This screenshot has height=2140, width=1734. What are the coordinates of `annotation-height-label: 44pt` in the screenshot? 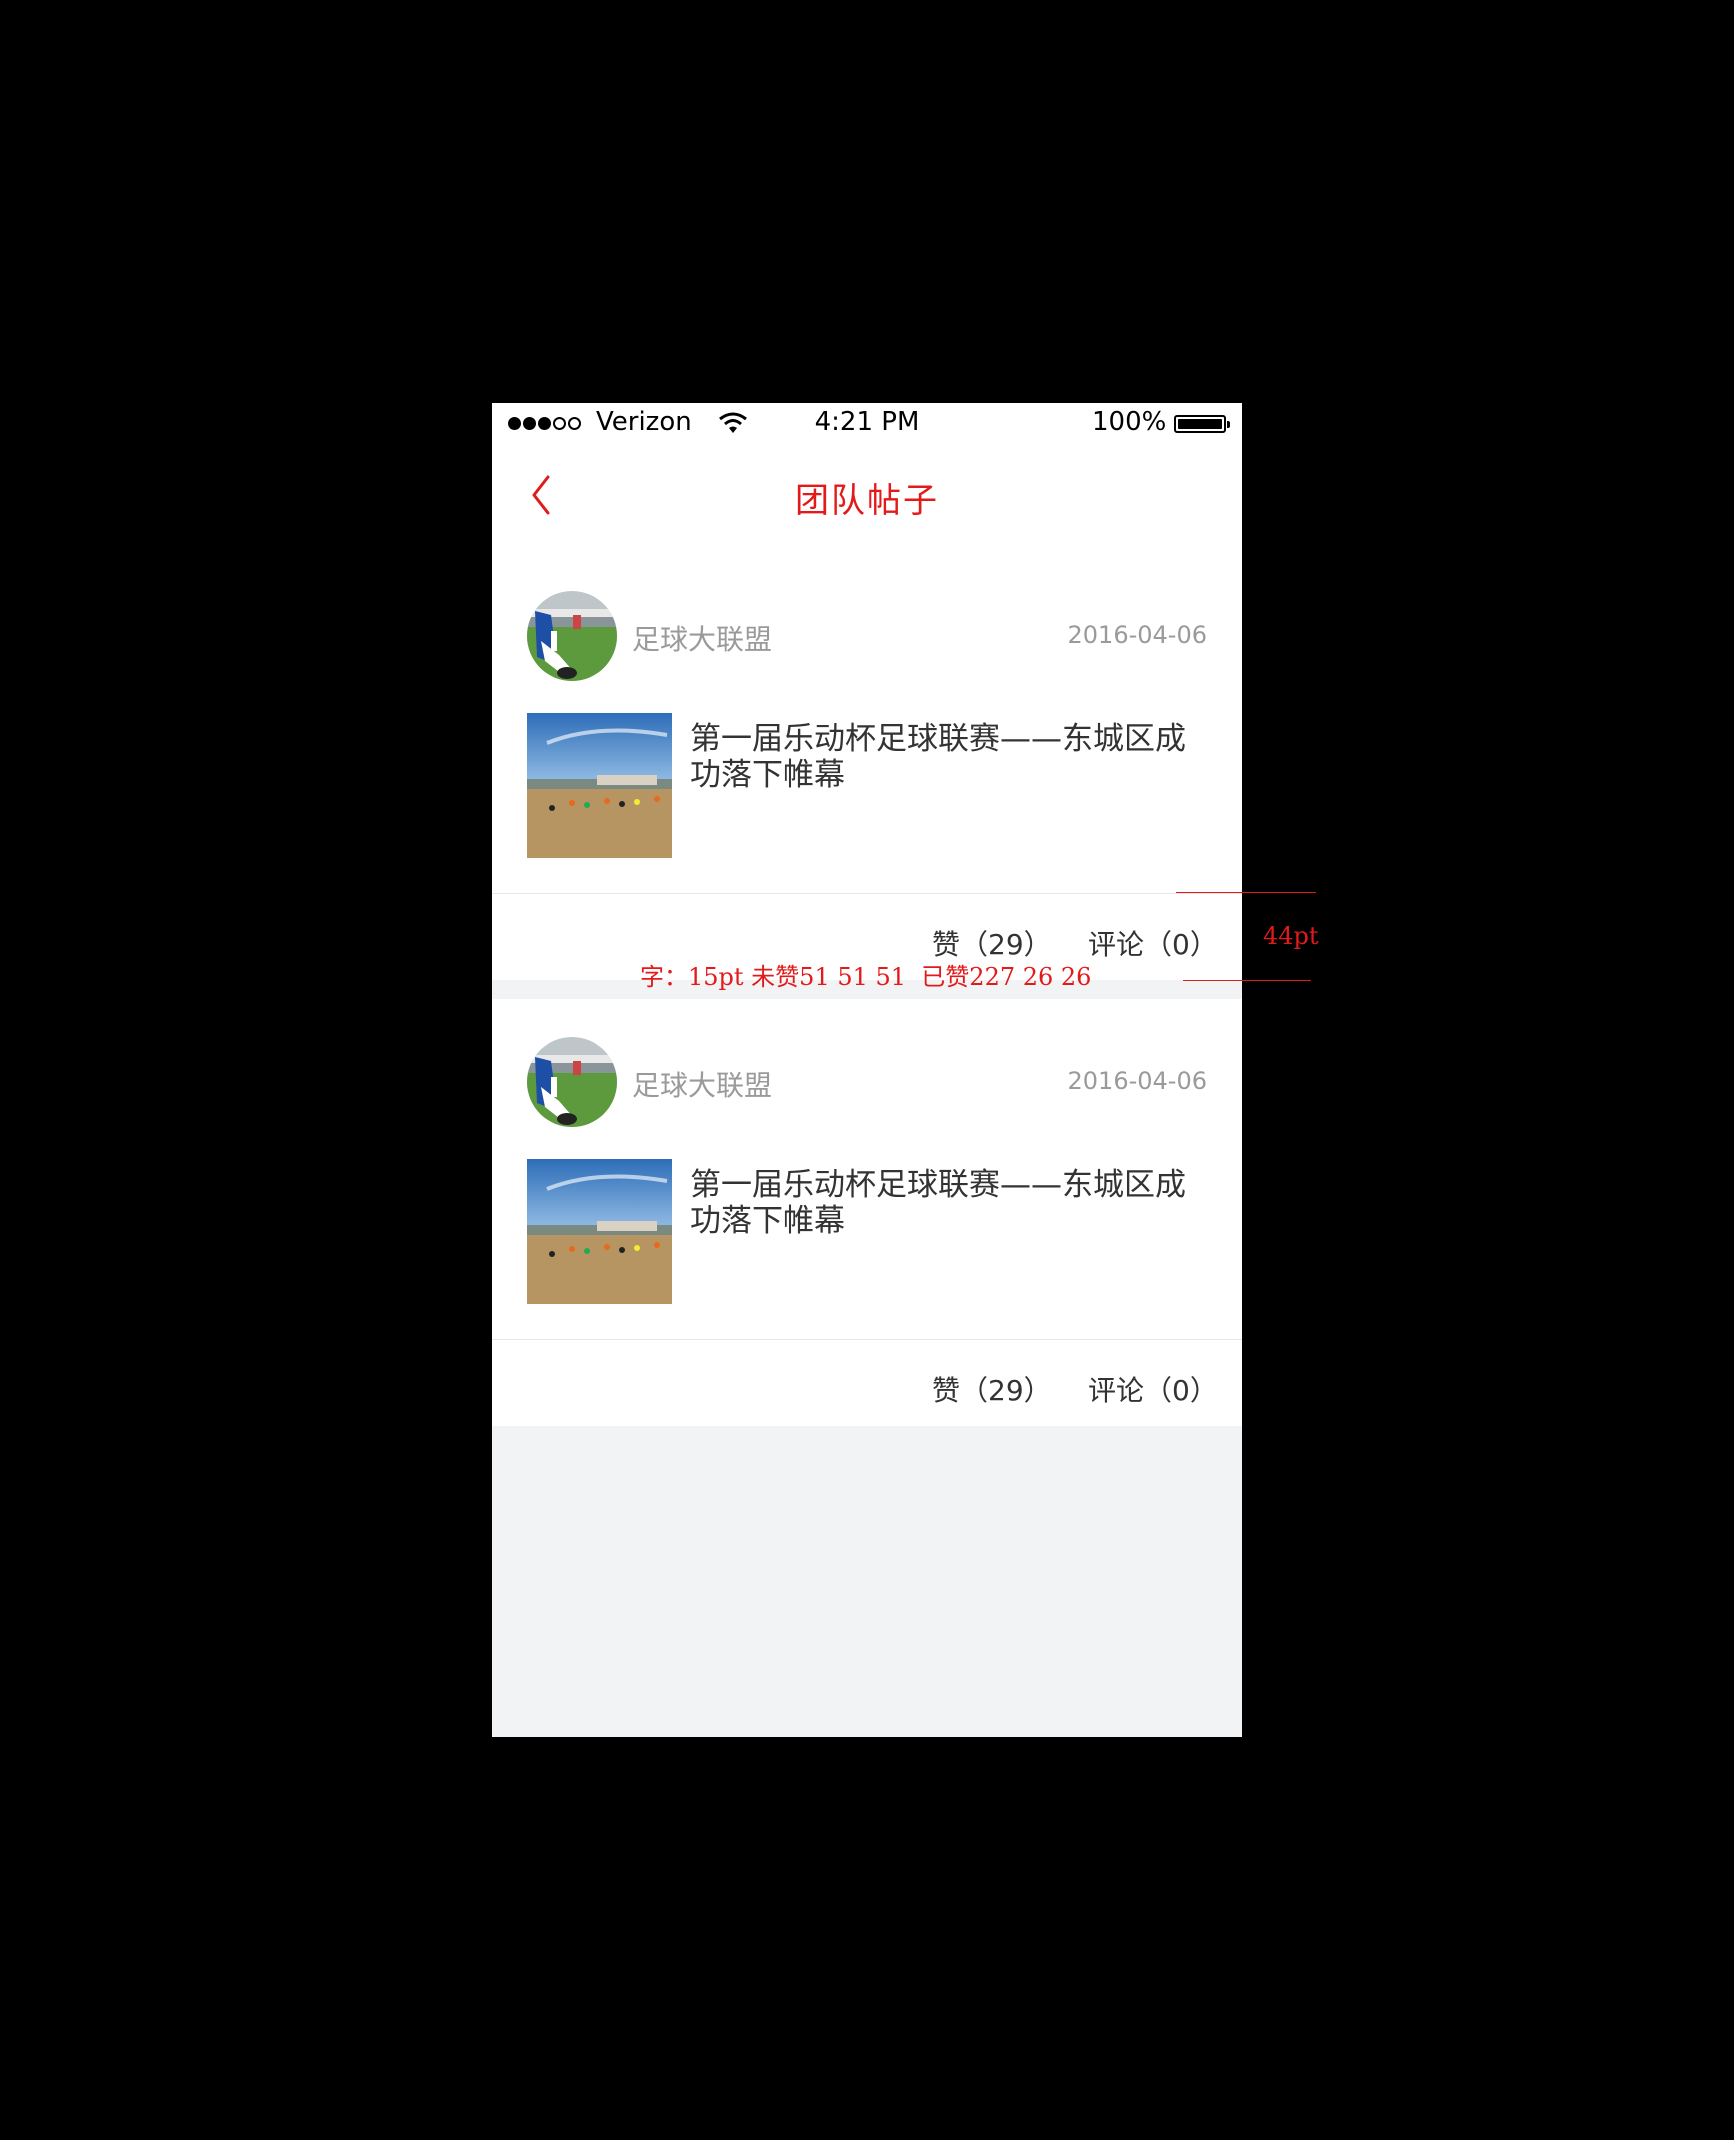 It's located at (1291, 936).